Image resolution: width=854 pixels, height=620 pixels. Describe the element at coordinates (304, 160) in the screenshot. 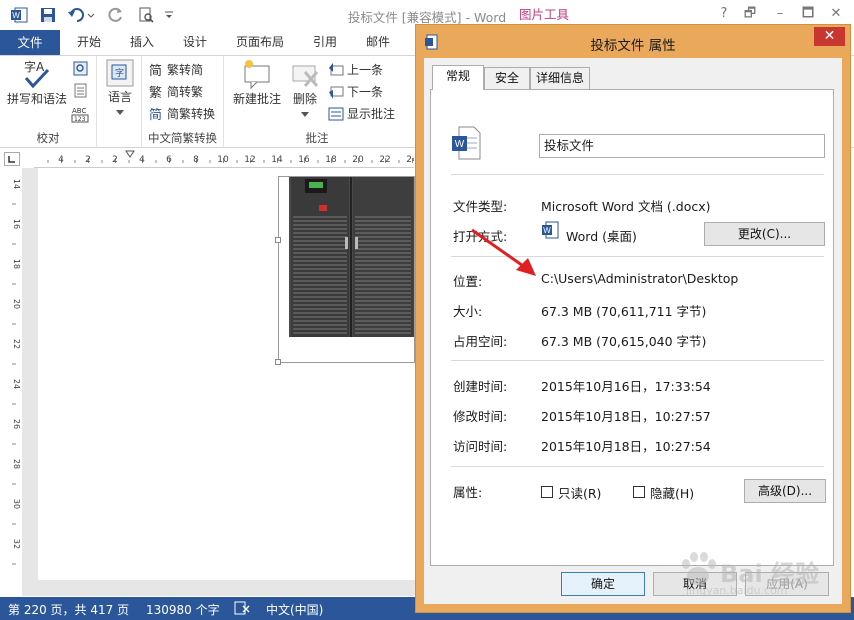

I see `ruler-number: 16` at that location.